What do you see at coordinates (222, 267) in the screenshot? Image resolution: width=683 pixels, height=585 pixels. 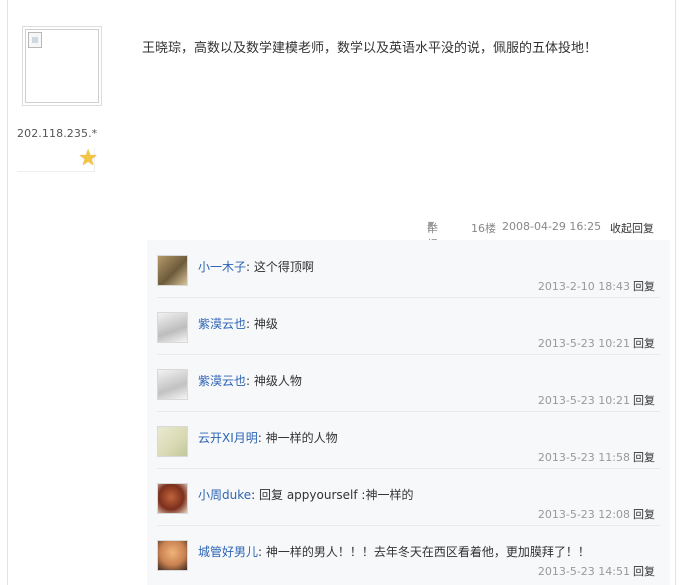 I see `reply-username: 小一木子` at bounding box center [222, 267].